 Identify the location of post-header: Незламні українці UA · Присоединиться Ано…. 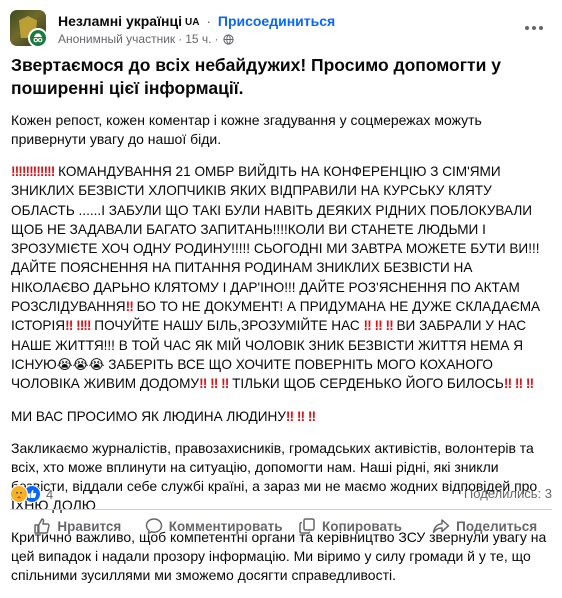
(280, 30).